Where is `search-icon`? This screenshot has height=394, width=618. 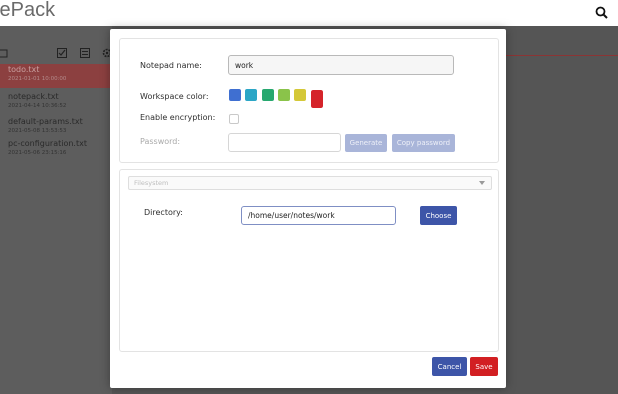 search-icon is located at coordinates (602, 13).